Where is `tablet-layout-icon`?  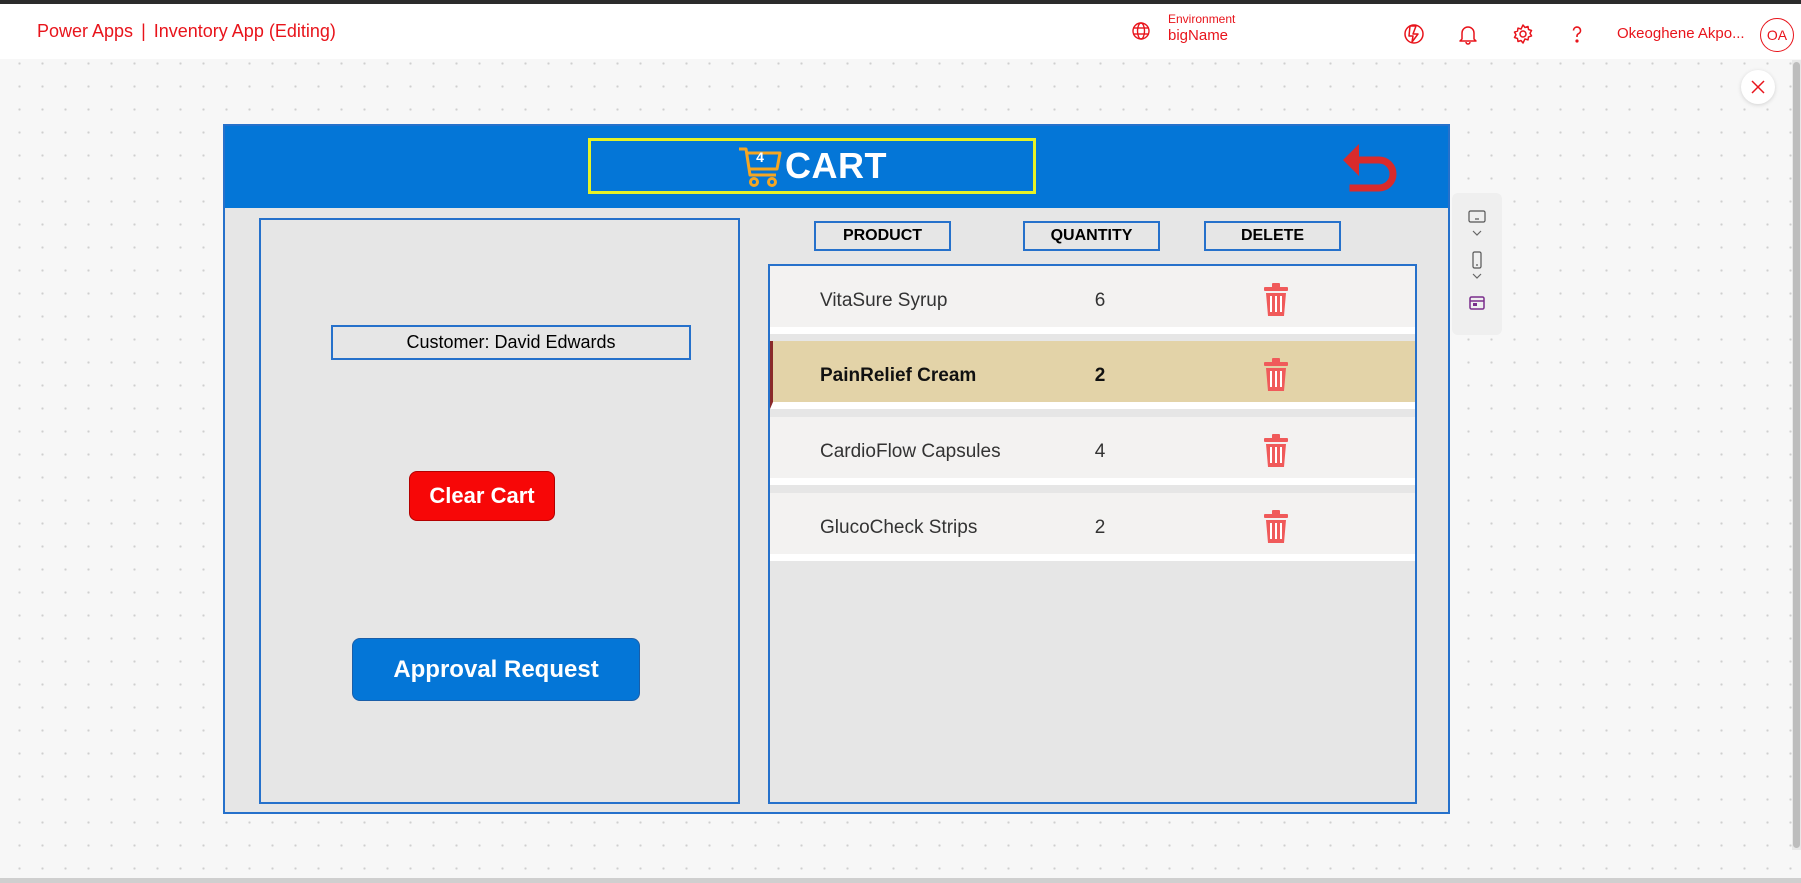
tablet-layout-icon is located at coordinates (1477, 217).